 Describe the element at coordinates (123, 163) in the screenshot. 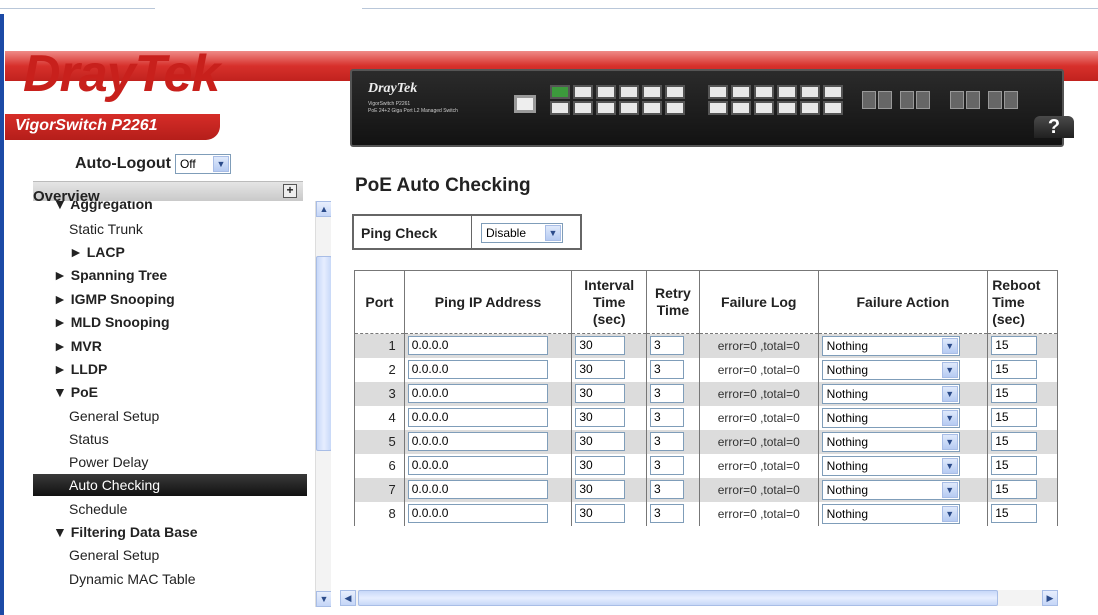

I see `auto-logout-label: Auto-Logout` at that location.